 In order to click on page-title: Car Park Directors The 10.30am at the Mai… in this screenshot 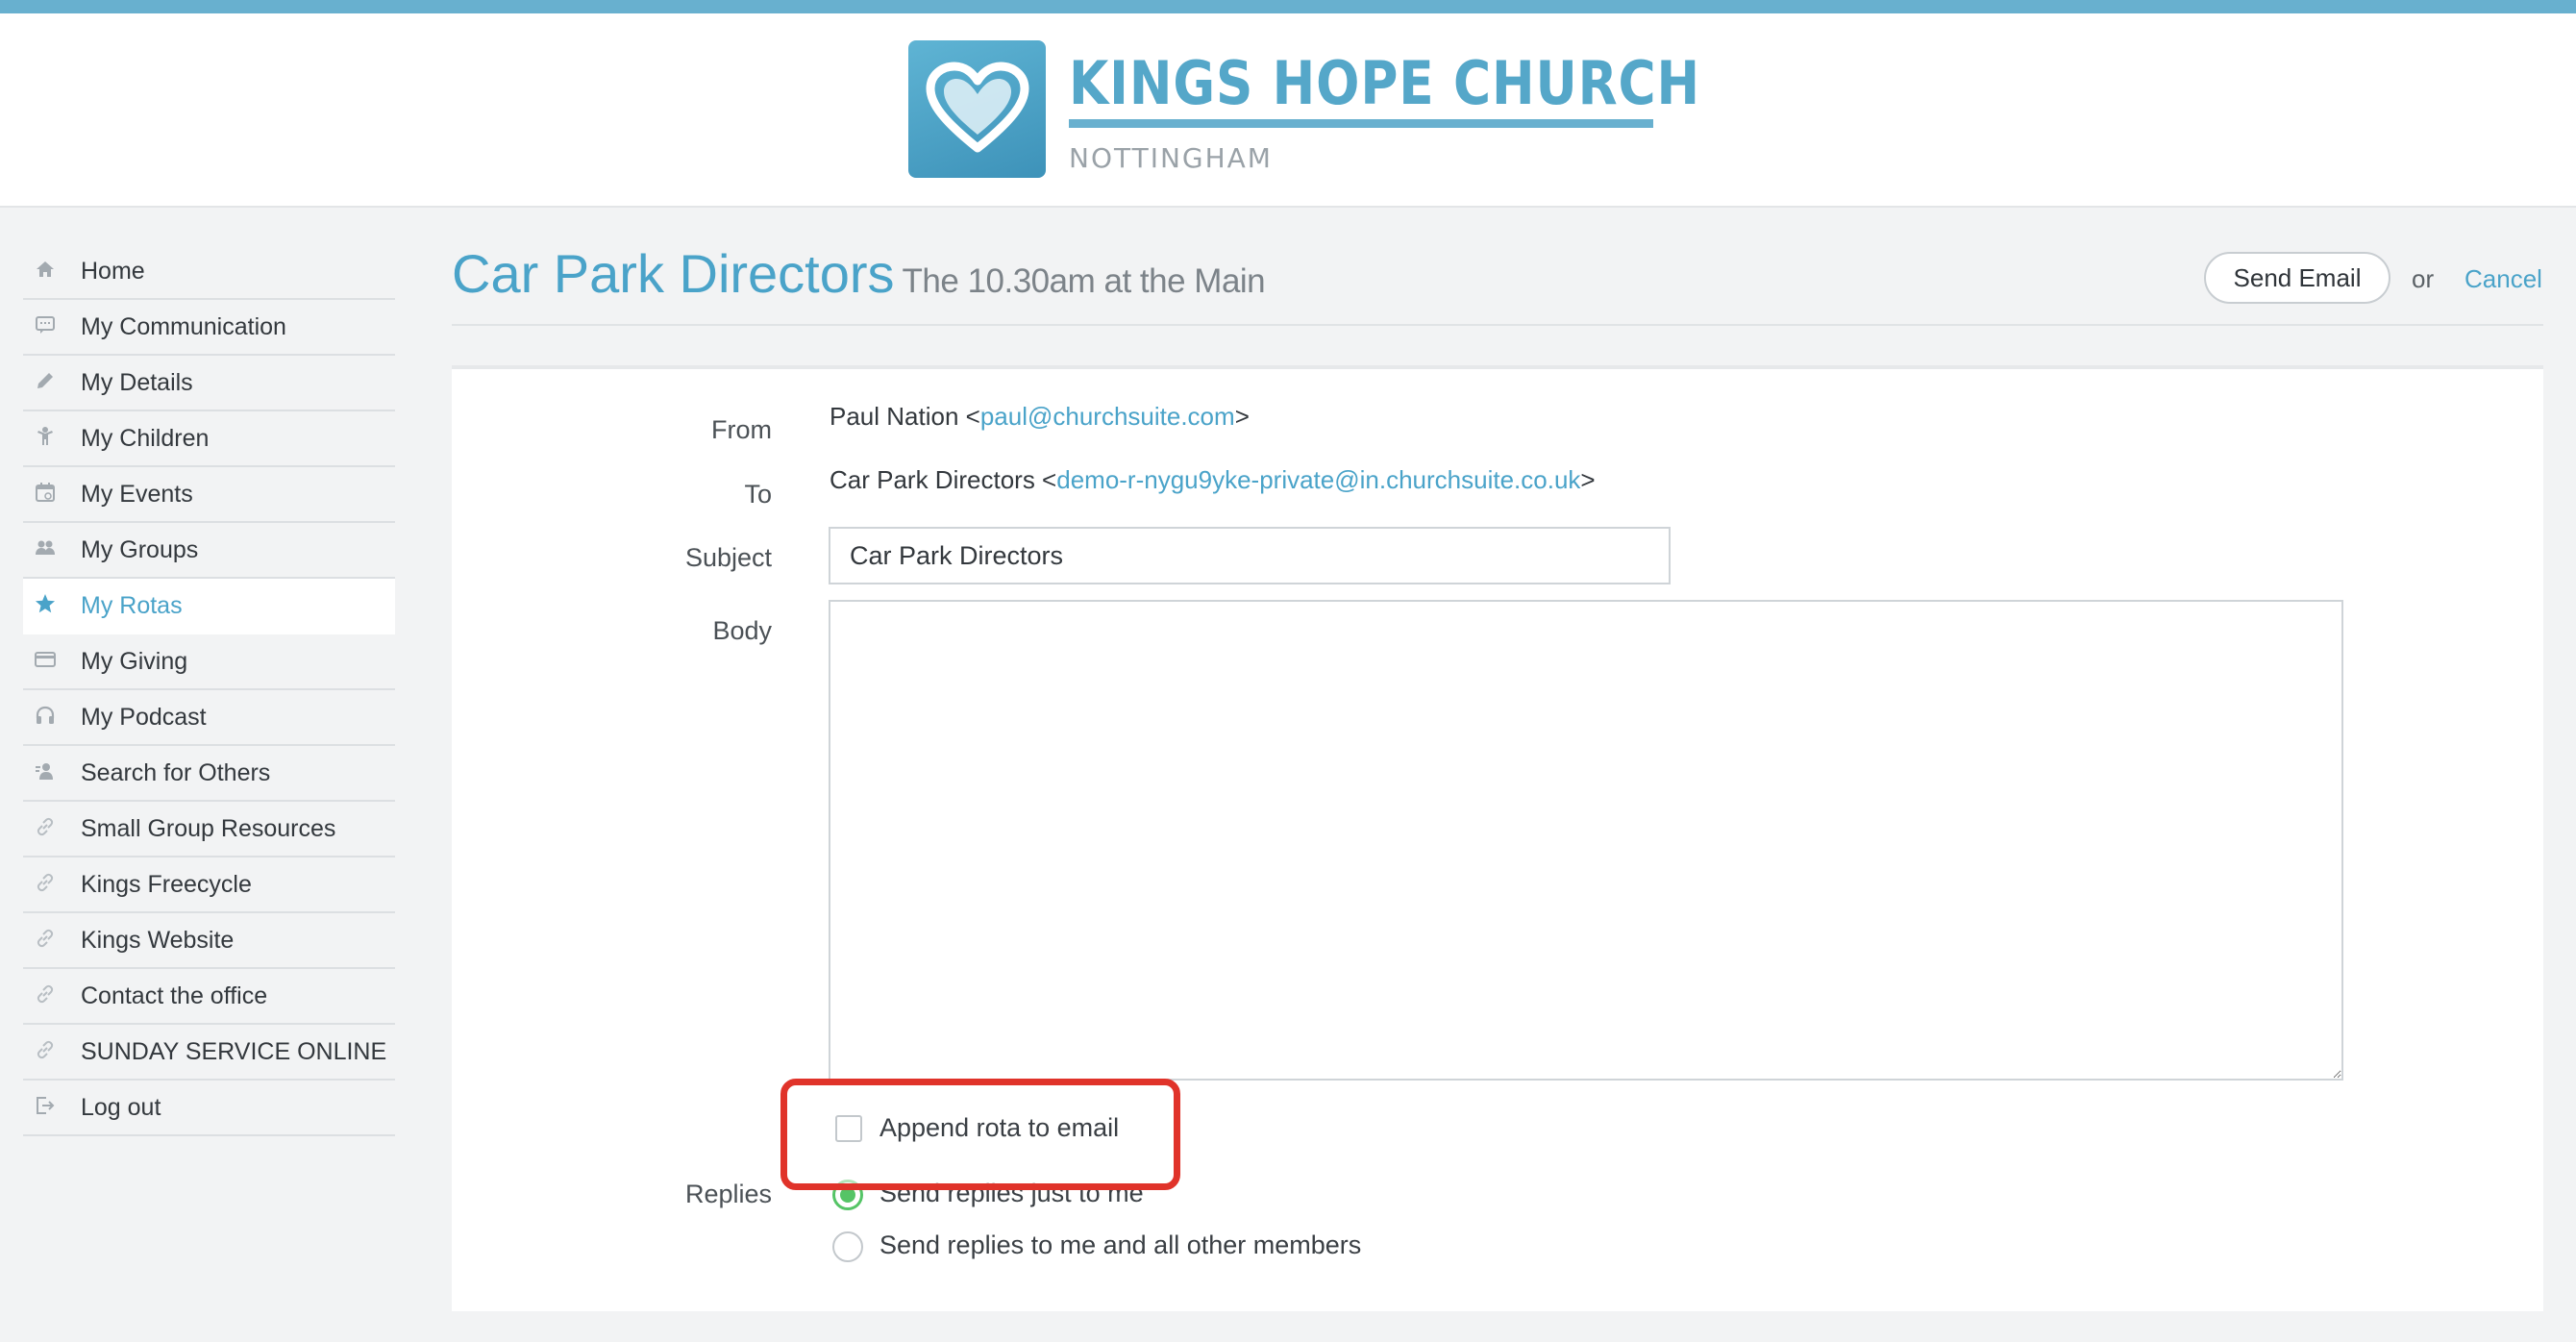, I will do `click(859, 273)`.